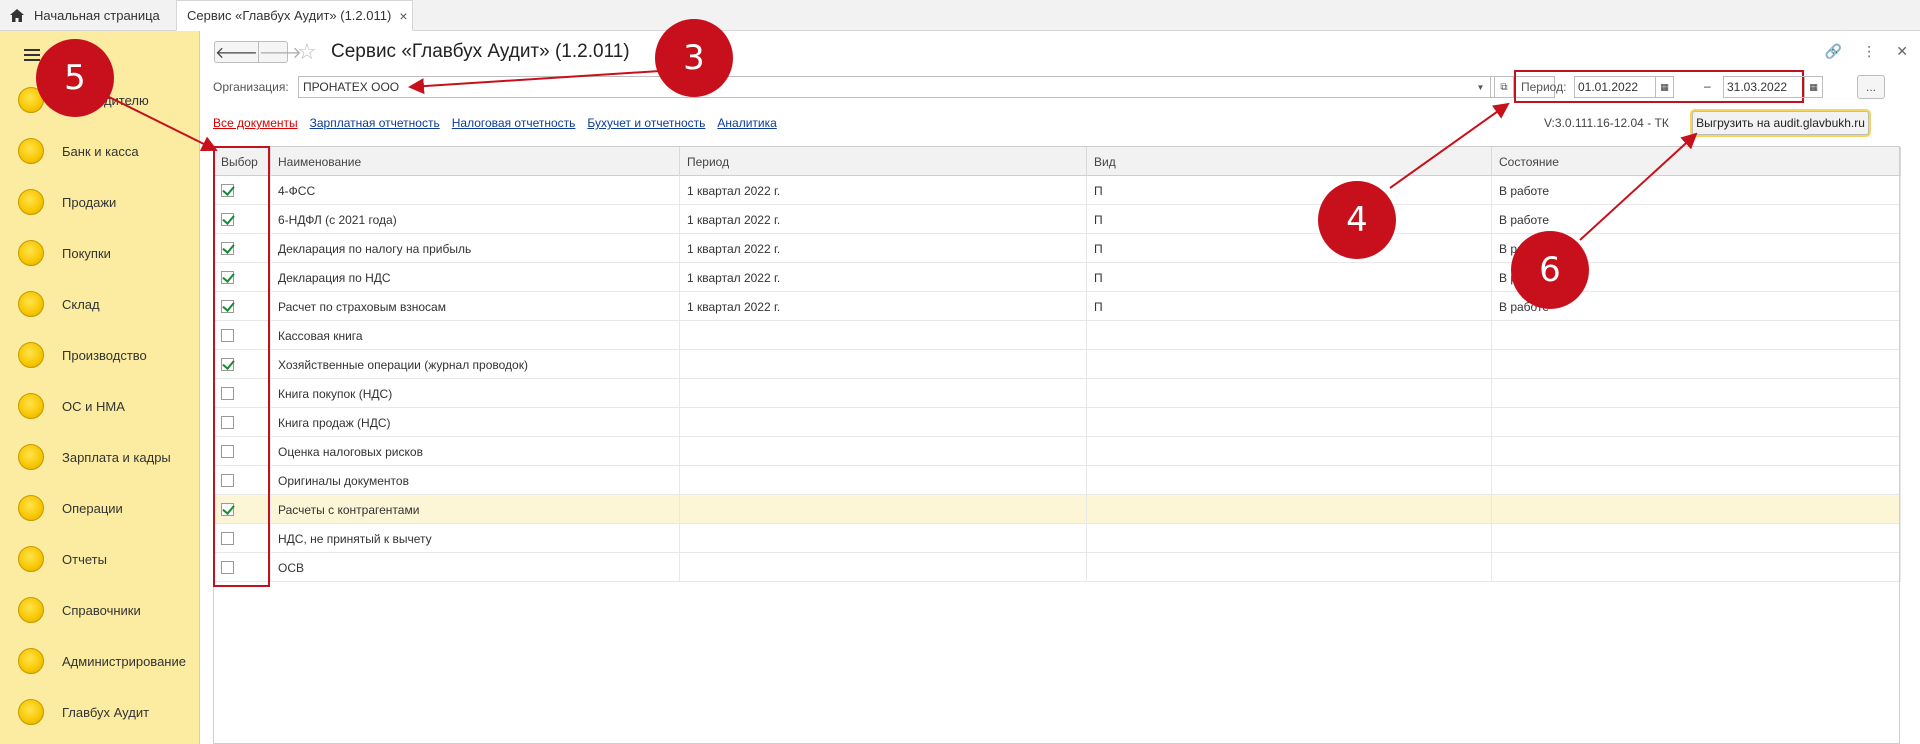 This screenshot has height=744, width=1920. Describe the element at coordinates (236, 52) in the screenshot. I see `back-button: 🡐` at that location.